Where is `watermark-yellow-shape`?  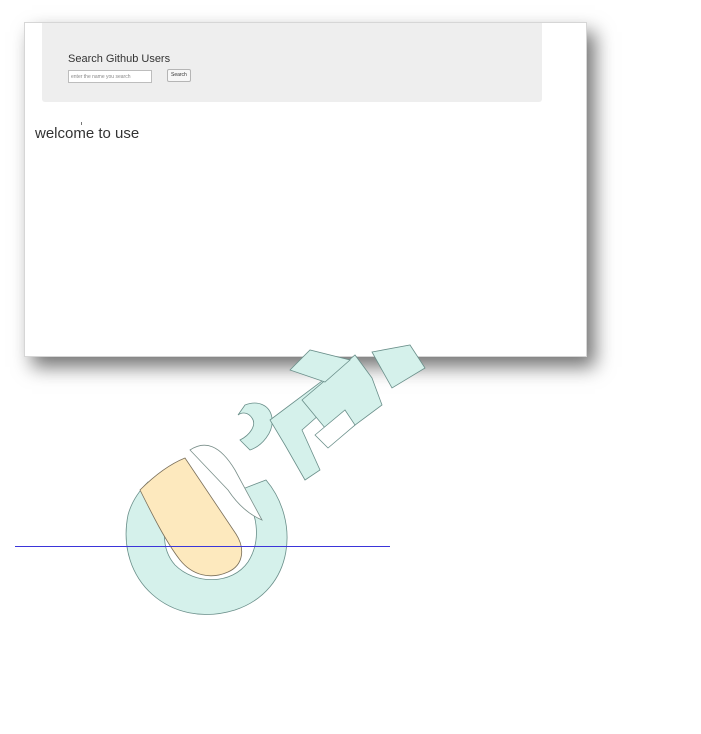
watermark-yellow-shape is located at coordinates (191, 517).